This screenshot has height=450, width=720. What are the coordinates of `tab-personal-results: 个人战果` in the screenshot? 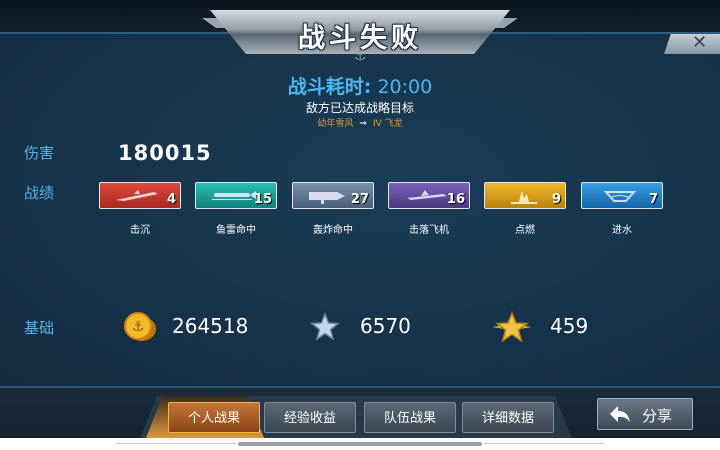 It's located at (214, 417).